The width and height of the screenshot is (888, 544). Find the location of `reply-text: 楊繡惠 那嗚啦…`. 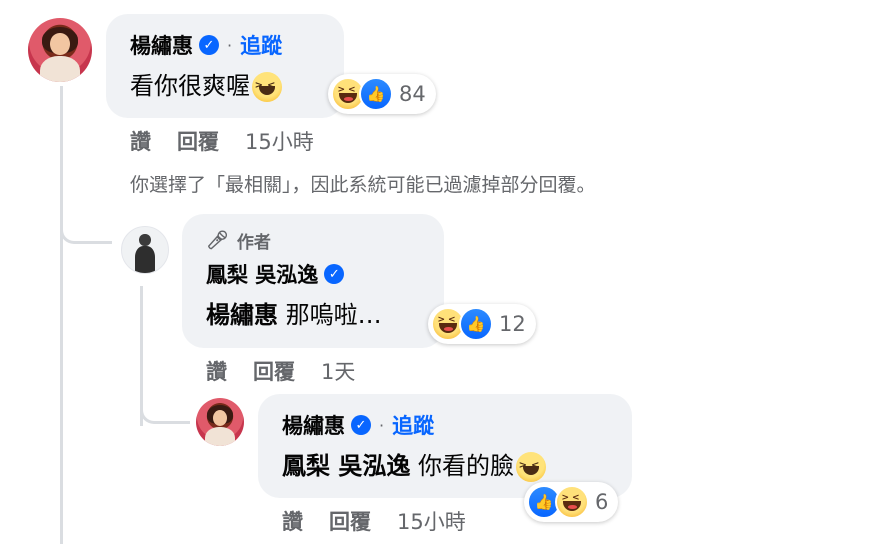

reply-text: 楊繡惠 那嗚啦… is located at coordinates (294, 315).